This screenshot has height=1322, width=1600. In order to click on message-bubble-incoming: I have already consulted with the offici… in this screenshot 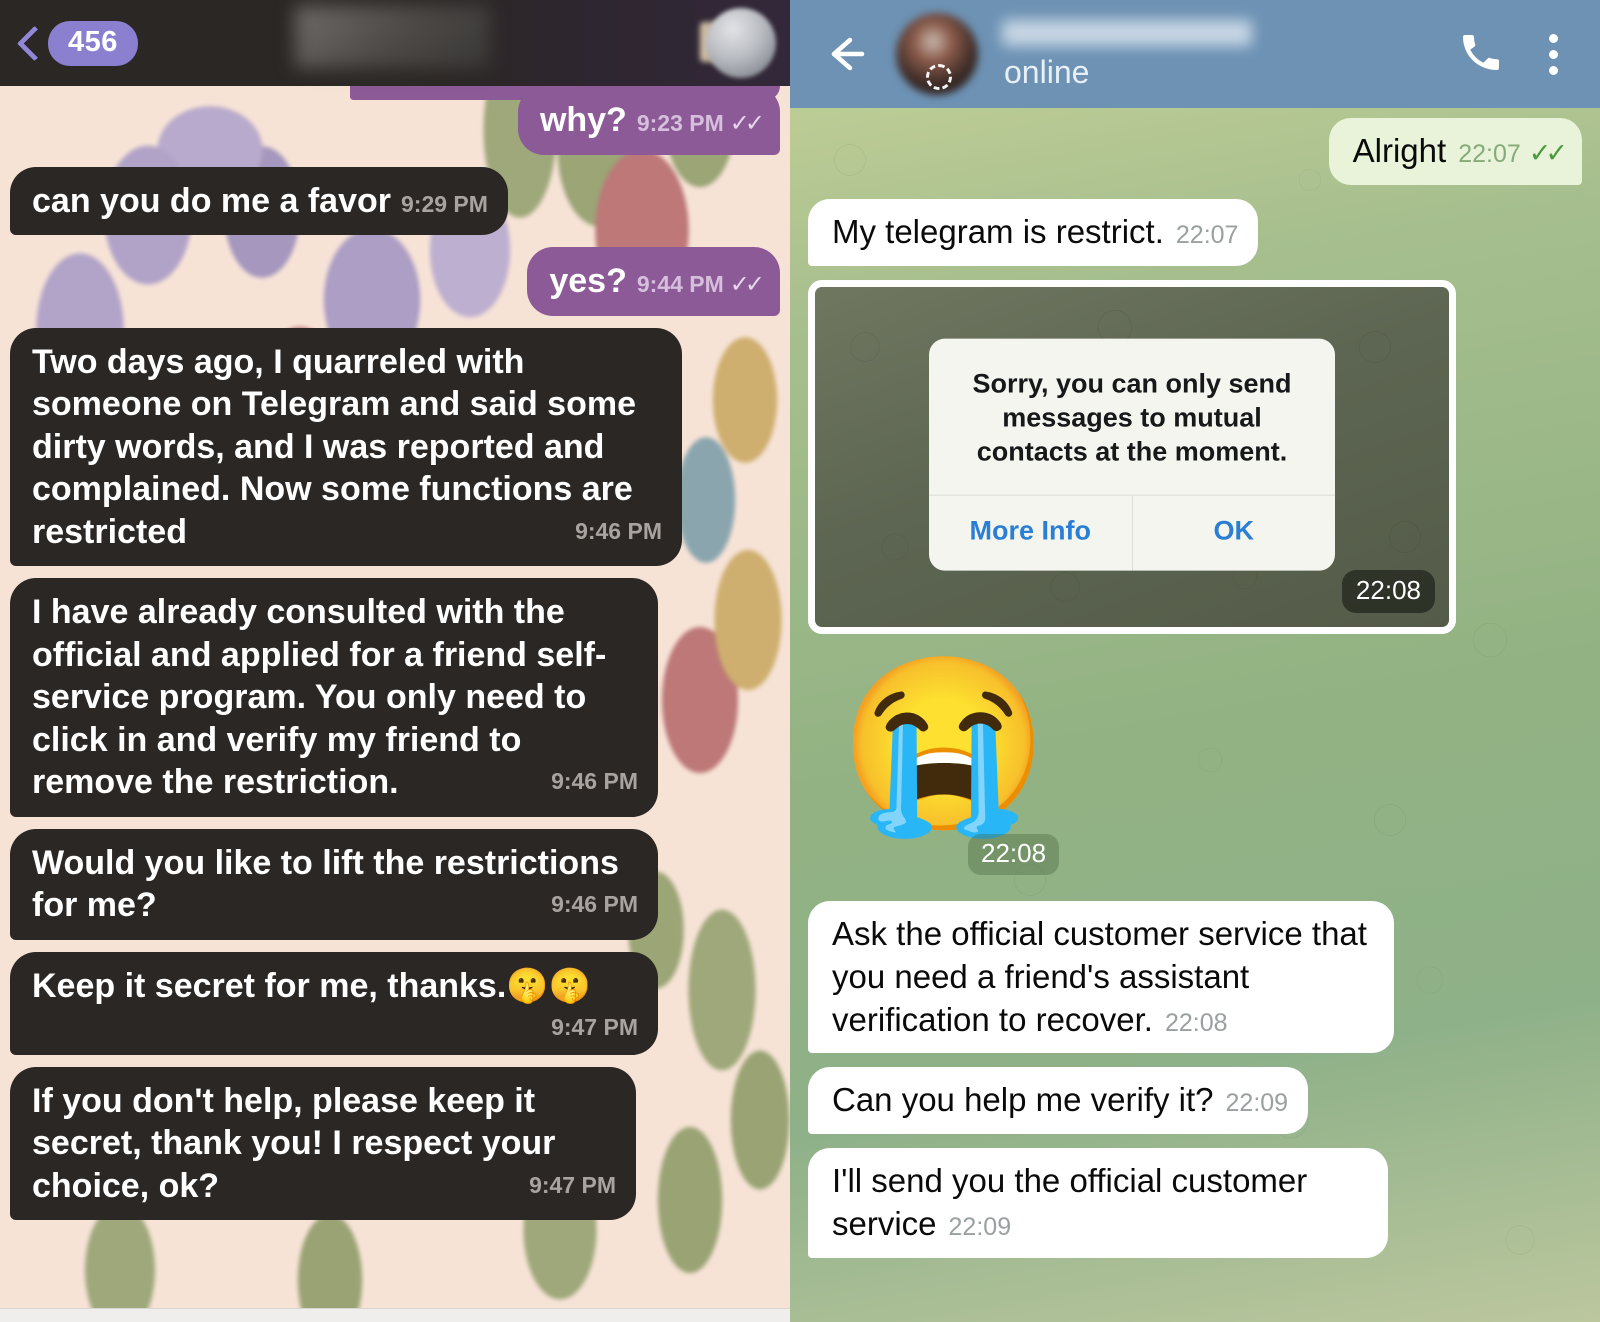, I will do `click(334, 697)`.